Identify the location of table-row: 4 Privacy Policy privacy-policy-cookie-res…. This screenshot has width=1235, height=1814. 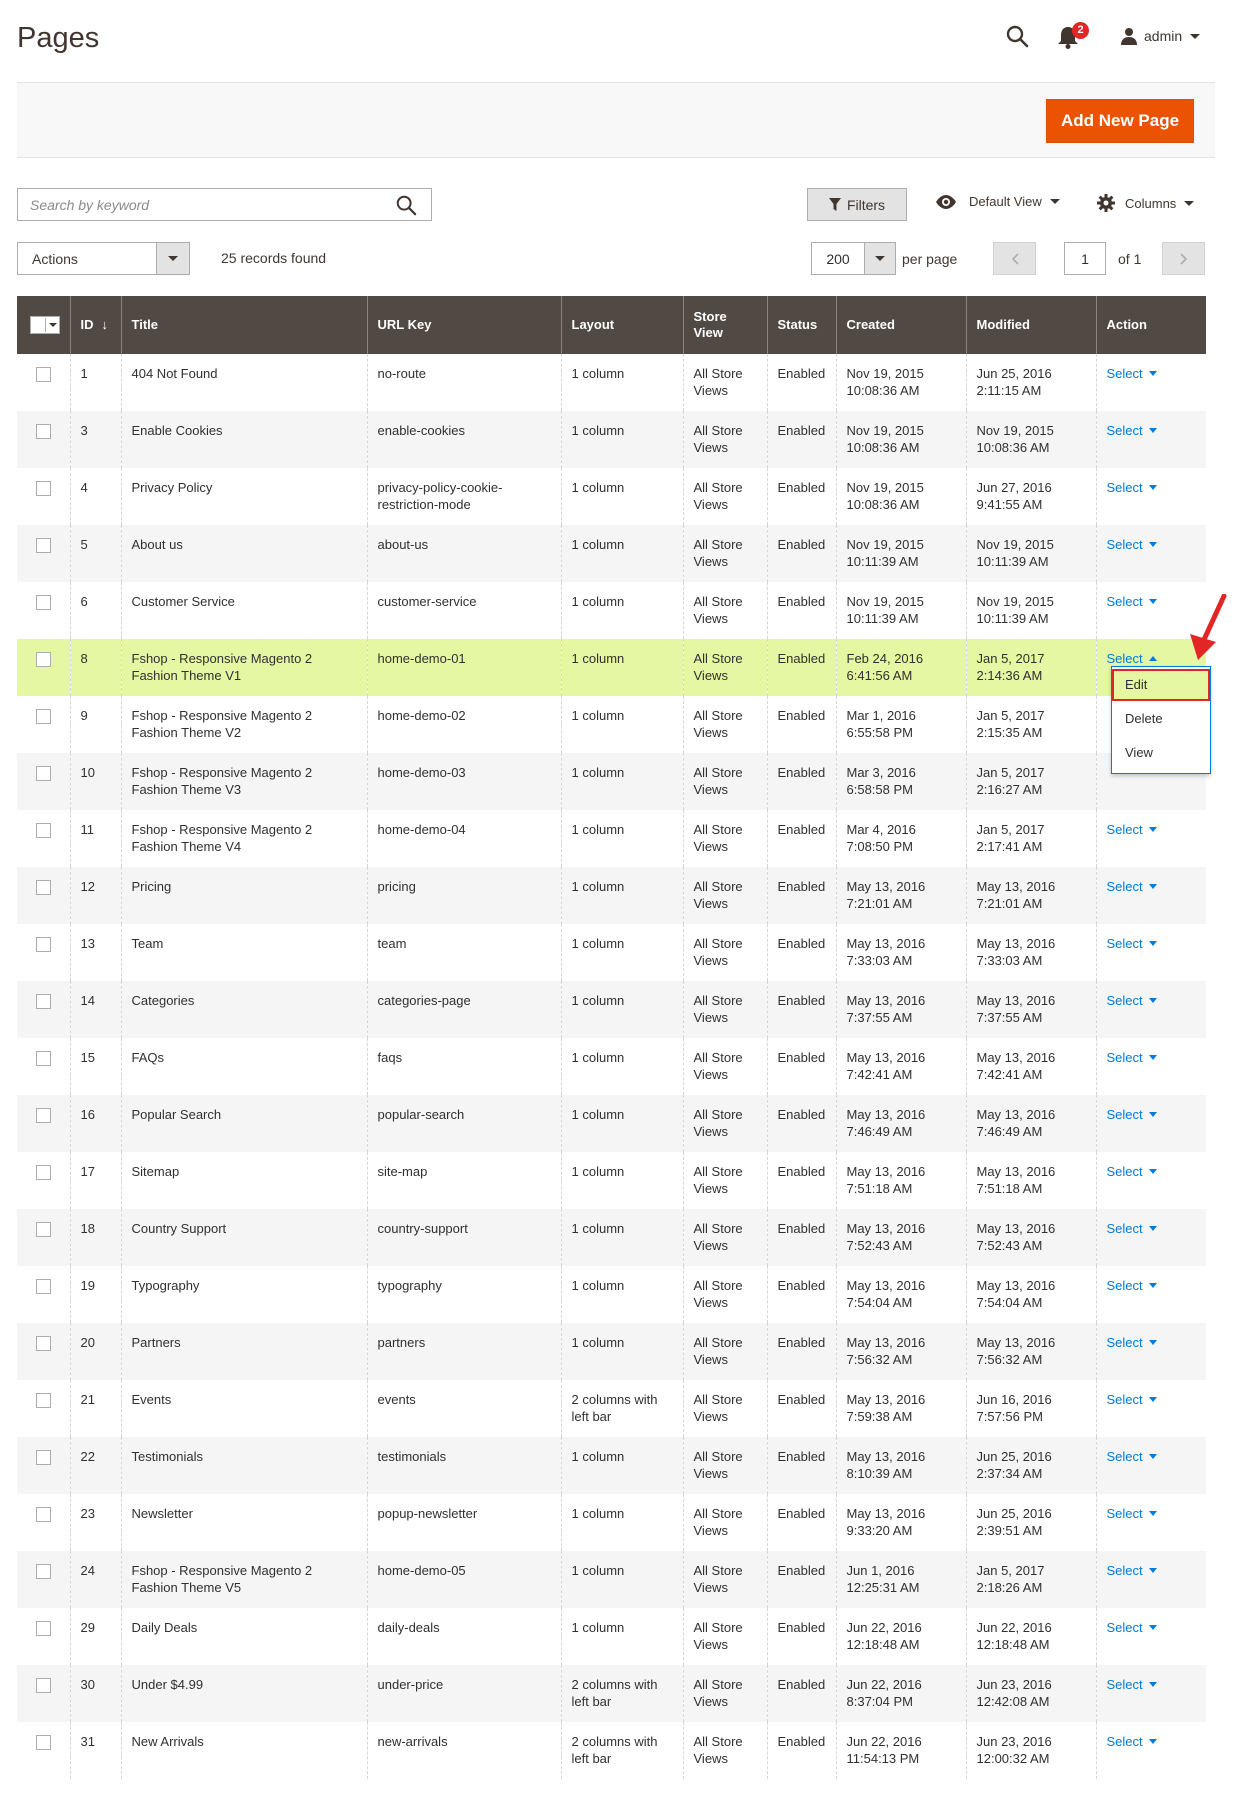
(611, 496).